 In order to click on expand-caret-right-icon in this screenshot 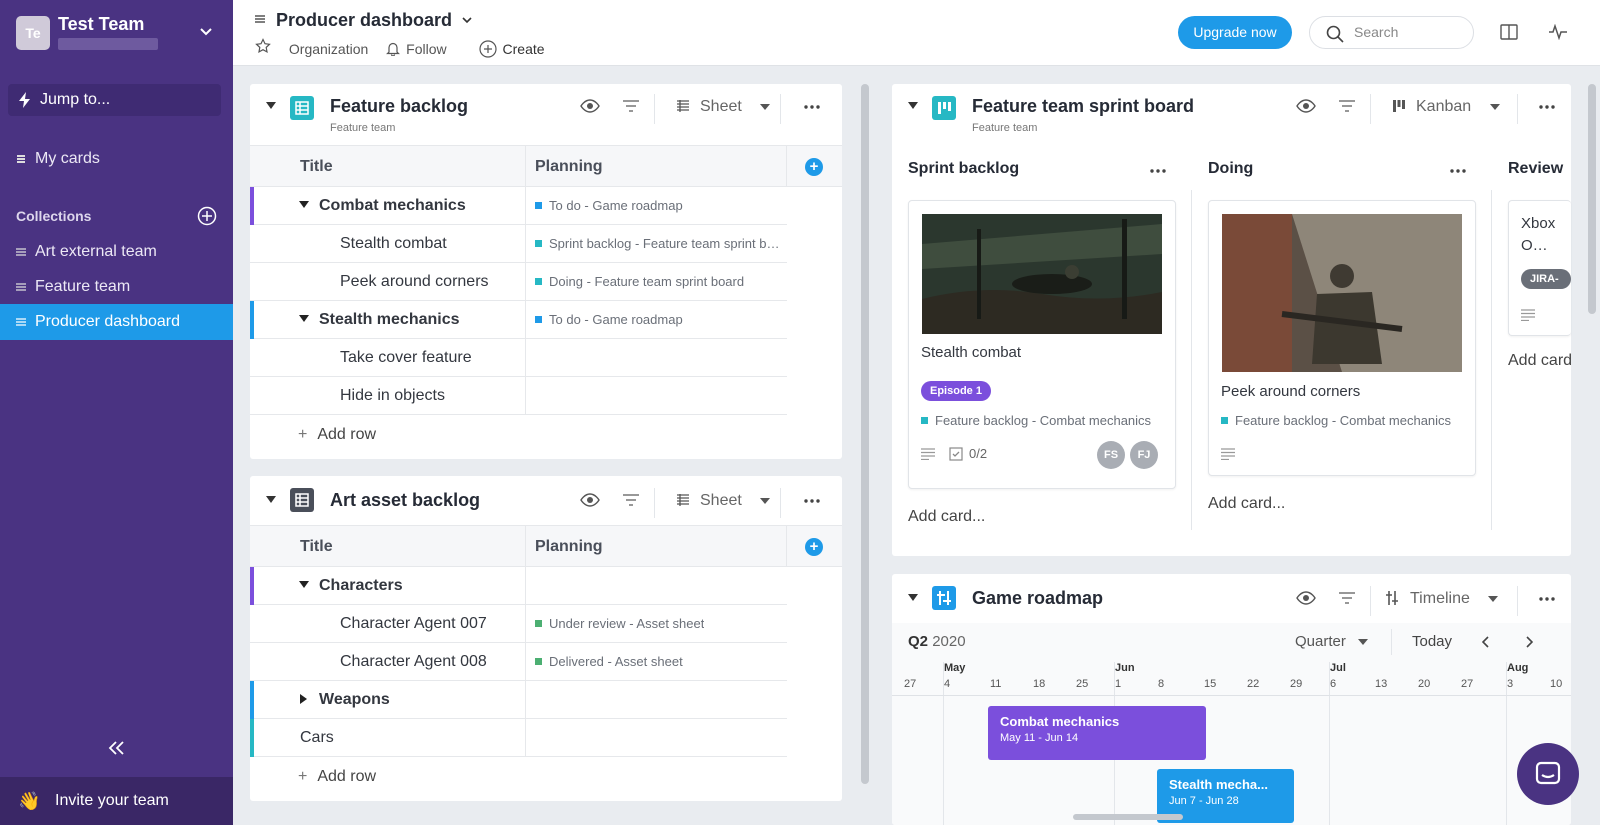, I will do `click(304, 699)`.